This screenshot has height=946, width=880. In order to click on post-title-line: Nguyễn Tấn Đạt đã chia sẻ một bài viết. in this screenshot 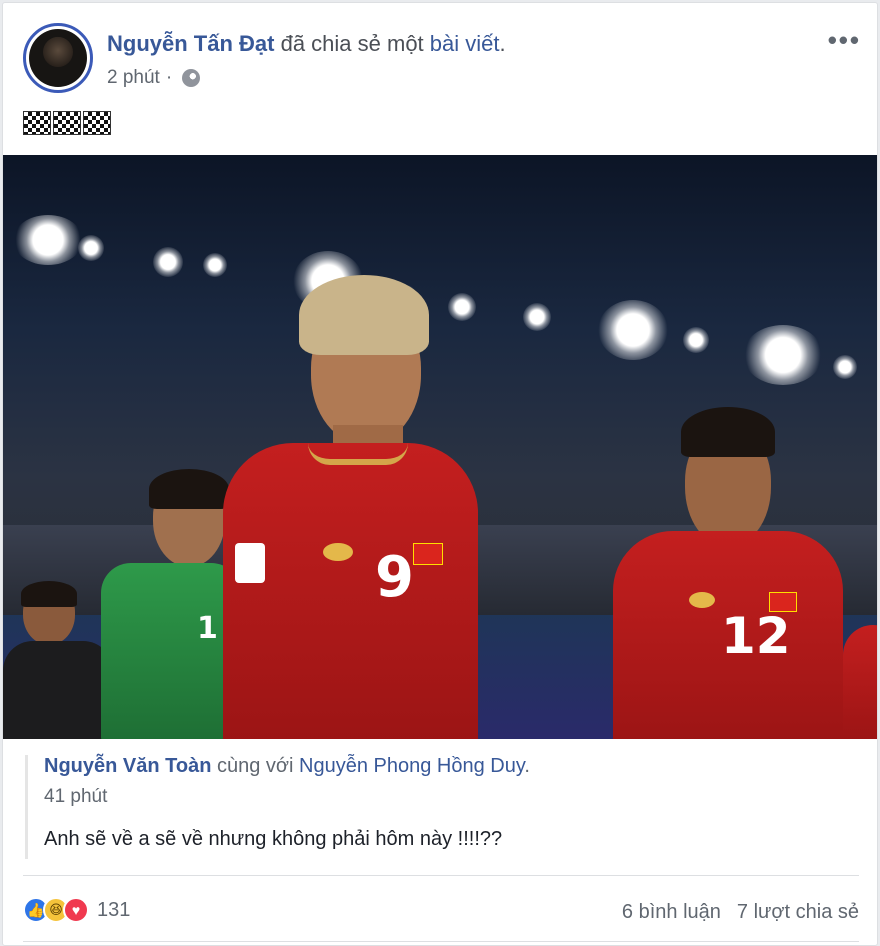, I will do `click(306, 44)`.